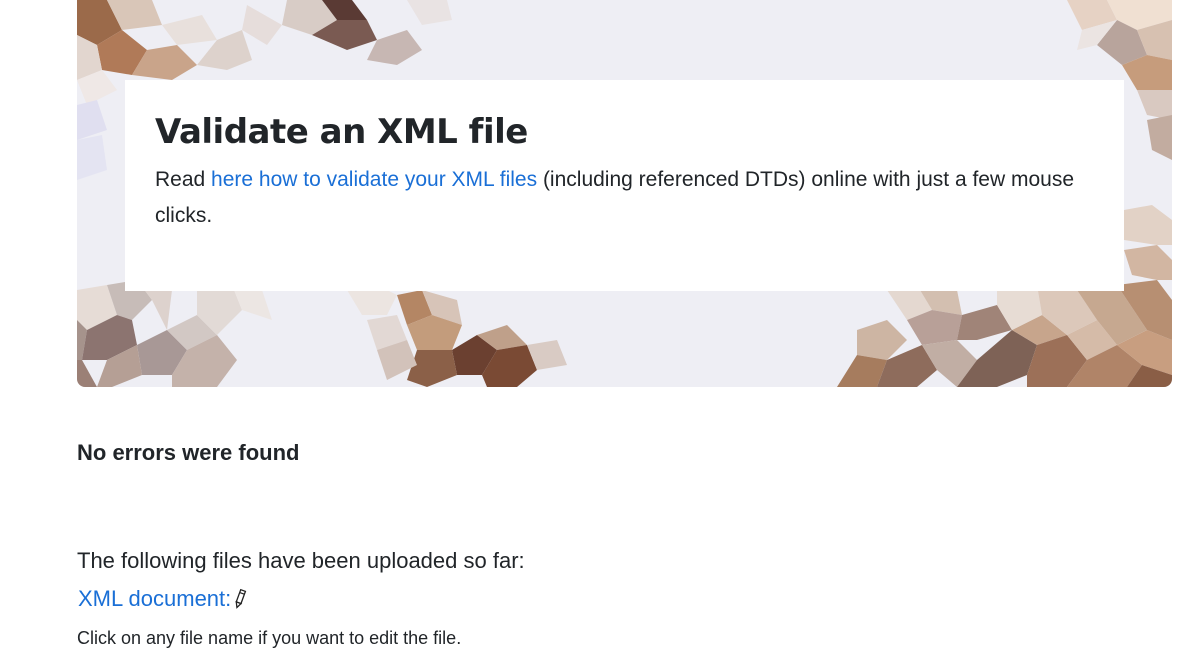  I want to click on uploaded-file-item: XML document:, so click(163, 599).